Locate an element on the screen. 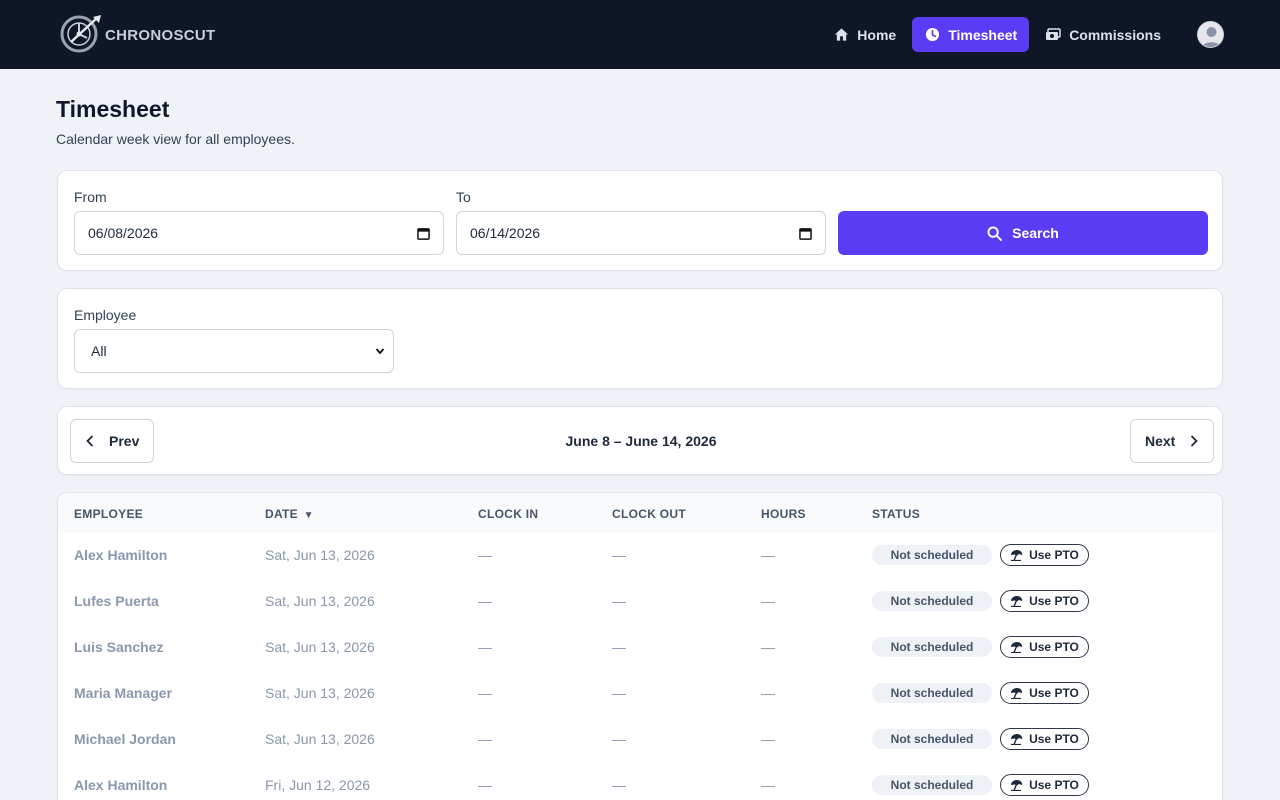  nav-commissions-label: Commissions is located at coordinates (1115, 34).